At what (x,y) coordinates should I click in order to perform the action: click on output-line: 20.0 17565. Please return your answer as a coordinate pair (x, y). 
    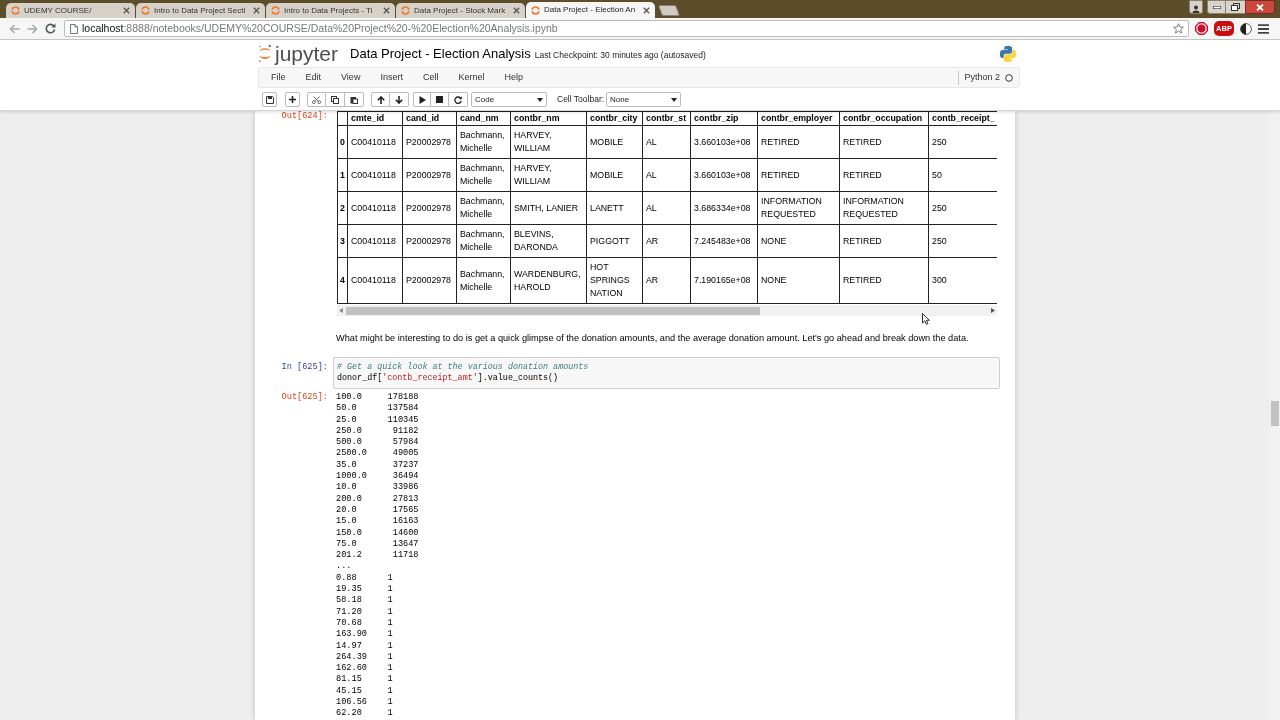
    Looking at the image, I should click on (377, 510).